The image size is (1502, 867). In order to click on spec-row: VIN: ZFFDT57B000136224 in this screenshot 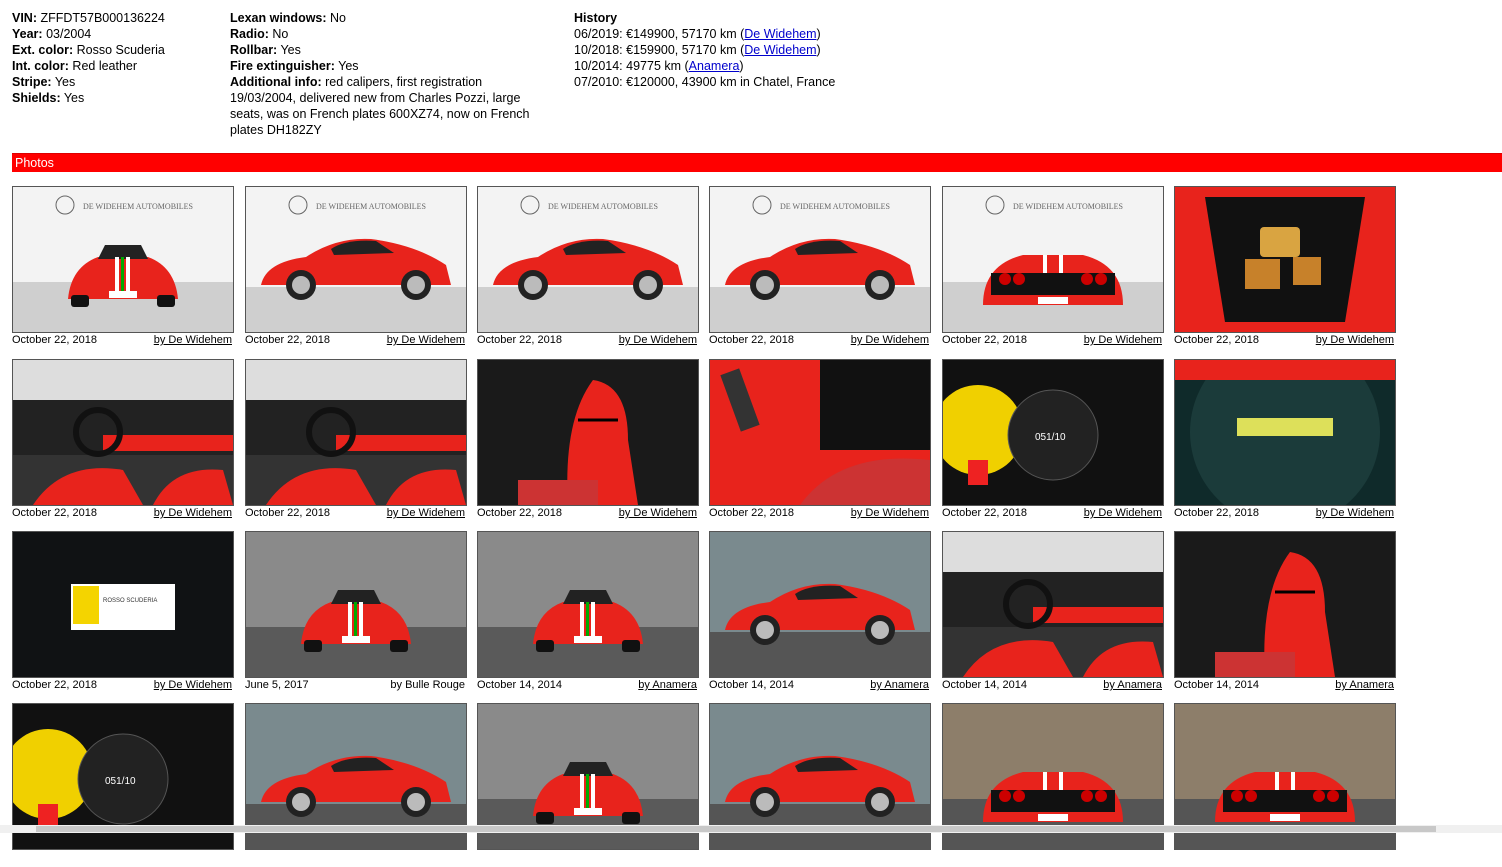, I will do `click(117, 18)`.